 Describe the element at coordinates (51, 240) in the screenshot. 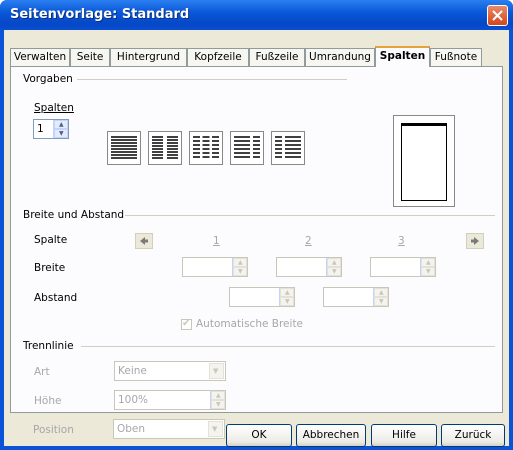

I see `spalte-label: Spalte` at that location.